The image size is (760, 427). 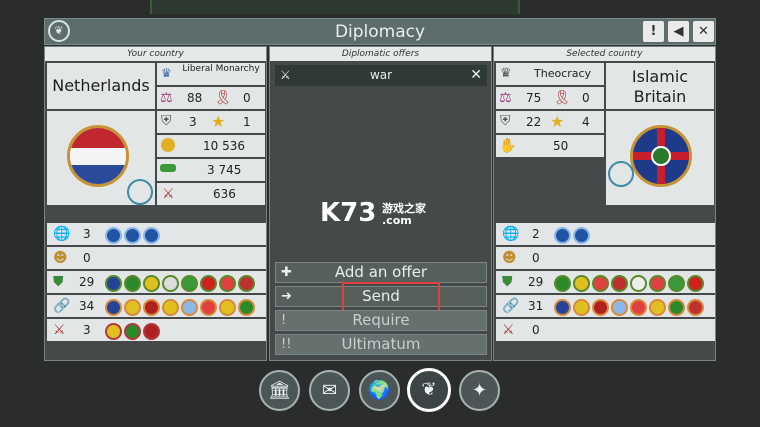 I want to click on exclamation-icon: !, so click(x=284, y=320).